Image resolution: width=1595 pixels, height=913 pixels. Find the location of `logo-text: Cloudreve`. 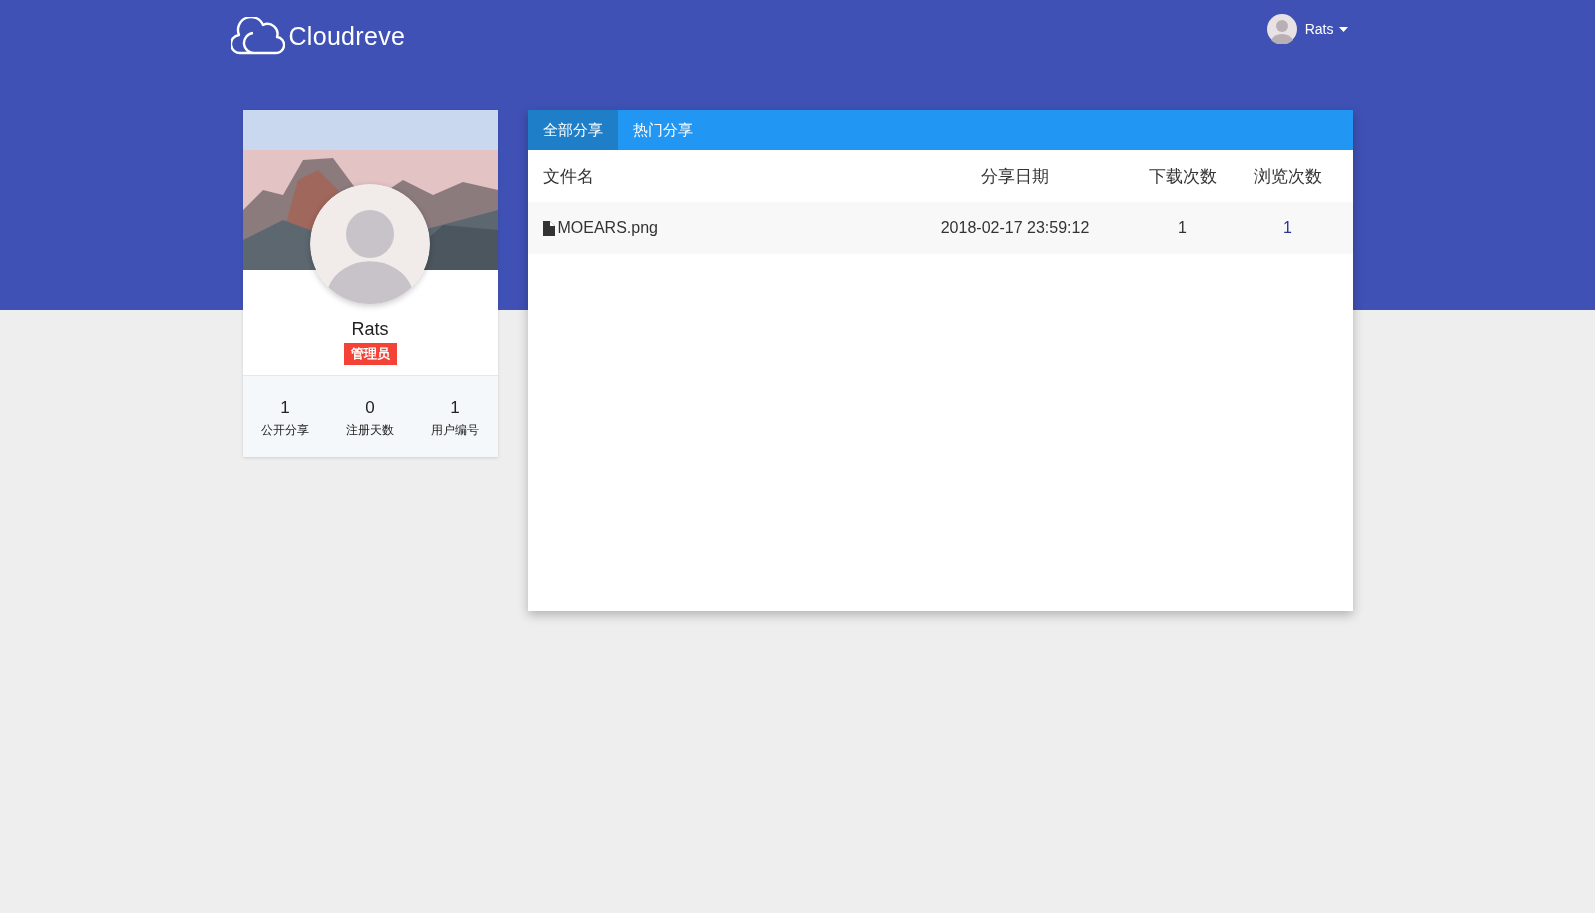

logo-text: Cloudreve is located at coordinates (347, 36).